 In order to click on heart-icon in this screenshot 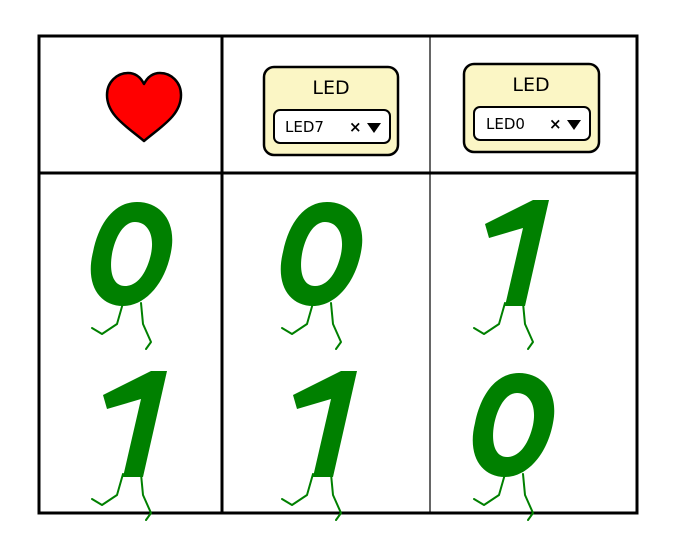, I will do `click(144, 107)`.